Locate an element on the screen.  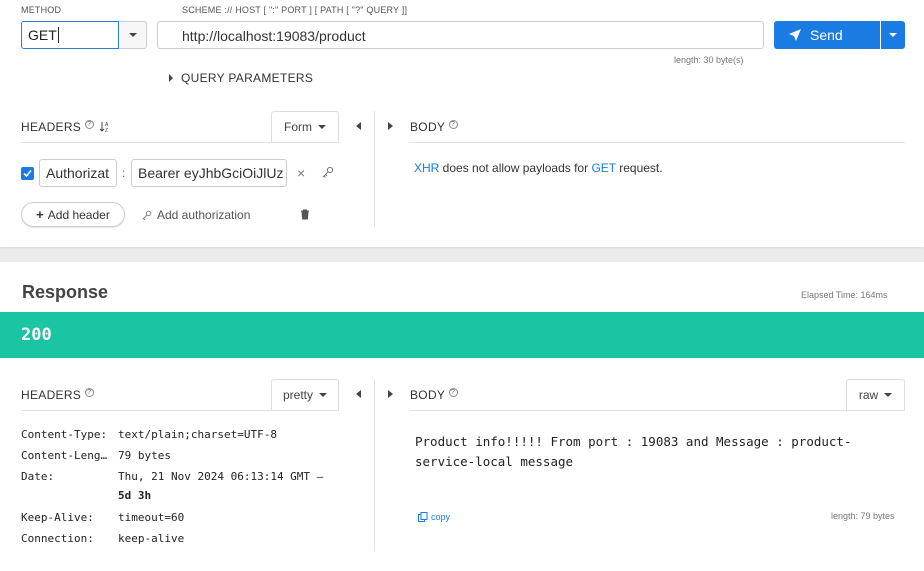
trash-icon is located at coordinates (305, 214).